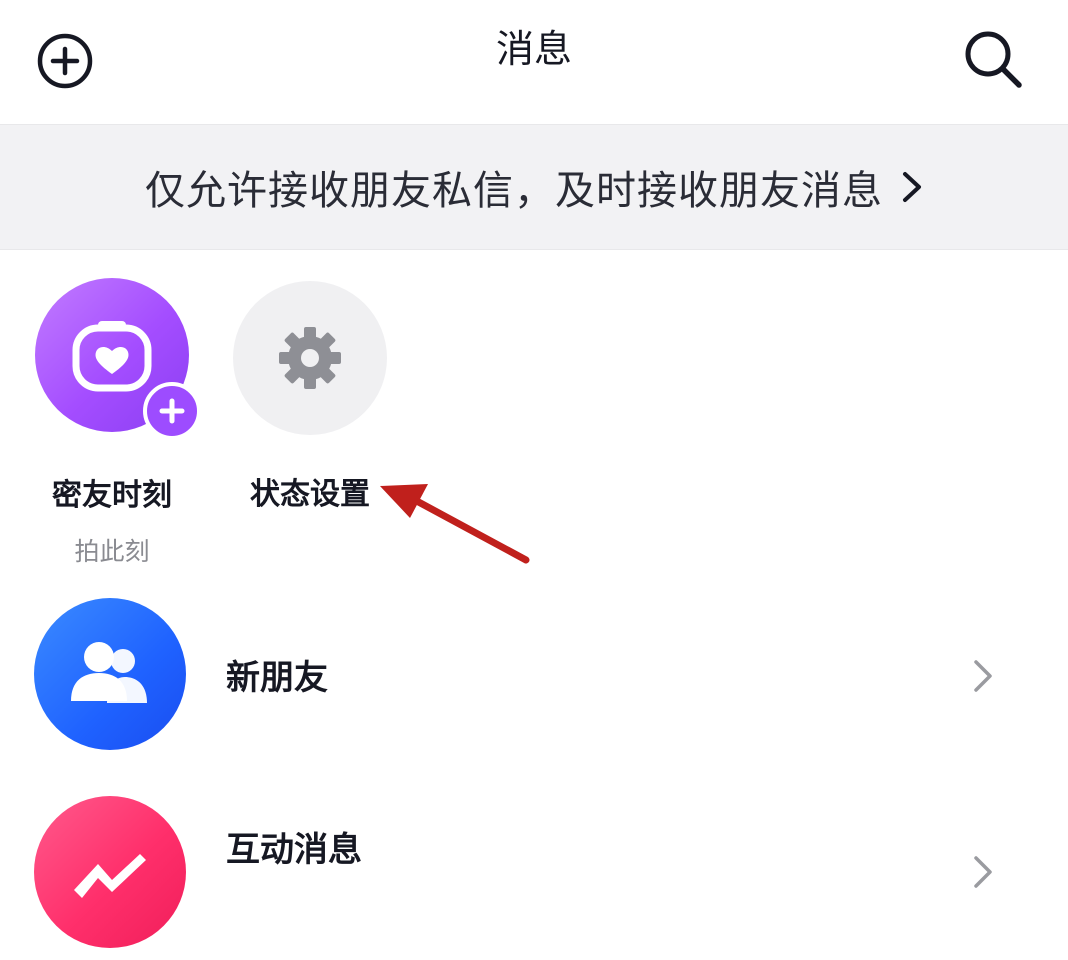  I want to click on new-friends-avatar, so click(110, 674).